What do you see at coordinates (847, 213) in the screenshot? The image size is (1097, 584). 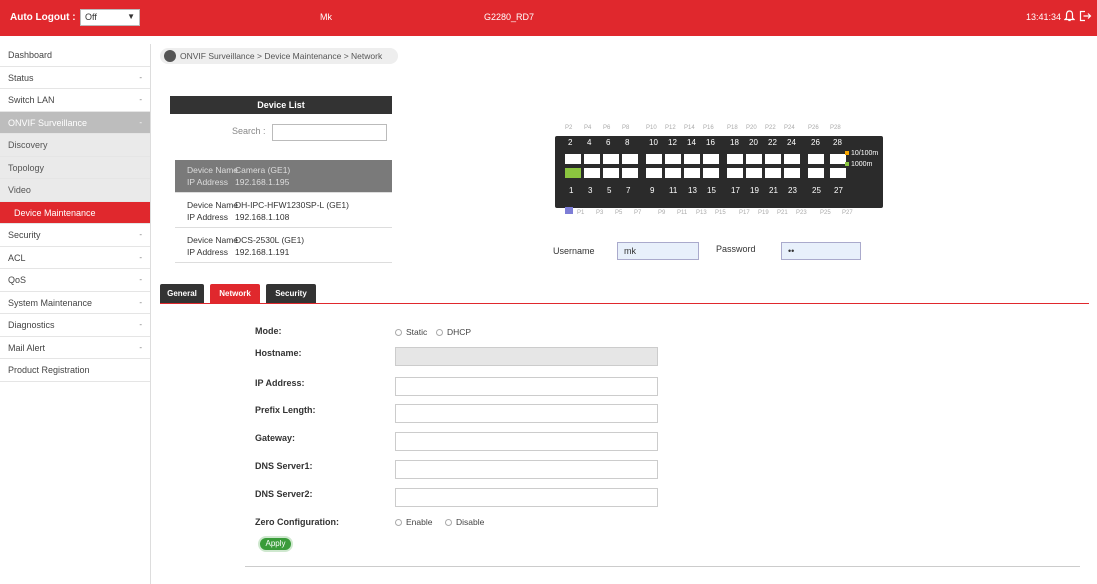 I see `port-bottom-label: P27` at bounding box center [847, 213].